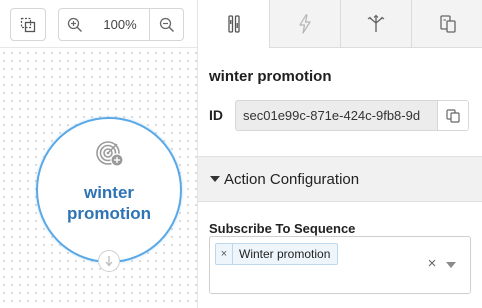 Image resolution: width=482 pixels, height=308 pixels. I want to click on dropdown-arrow-icon, so click(451, 265).